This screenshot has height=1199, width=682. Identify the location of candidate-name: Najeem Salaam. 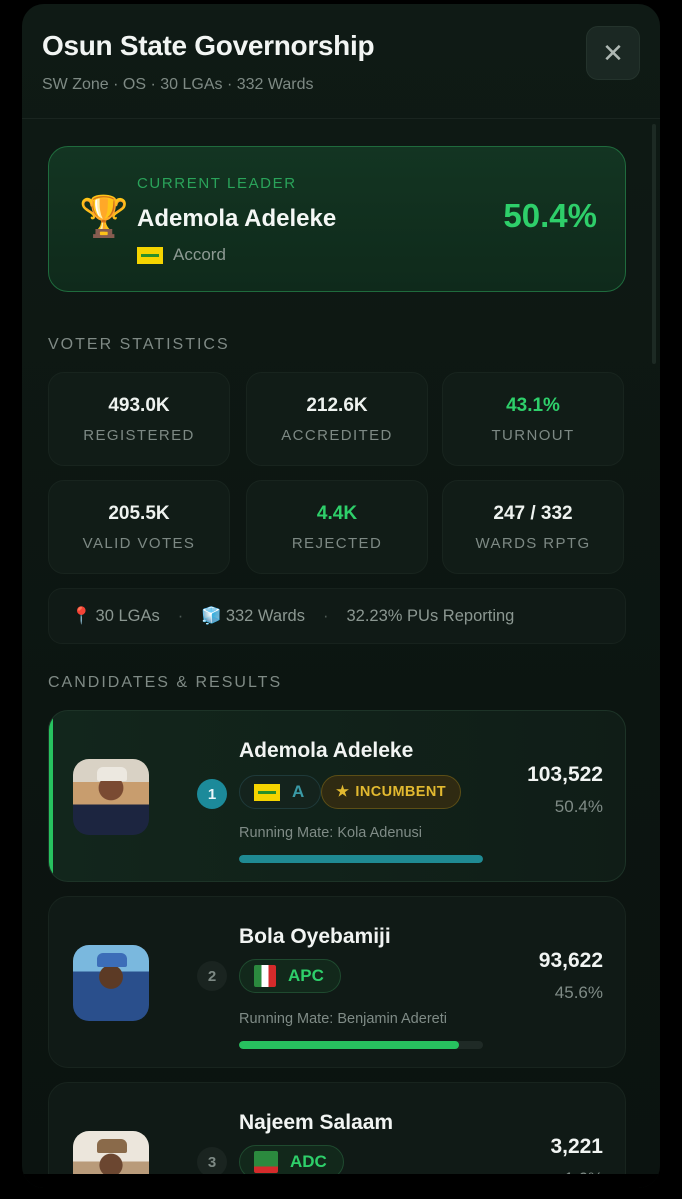
(316, 1122).